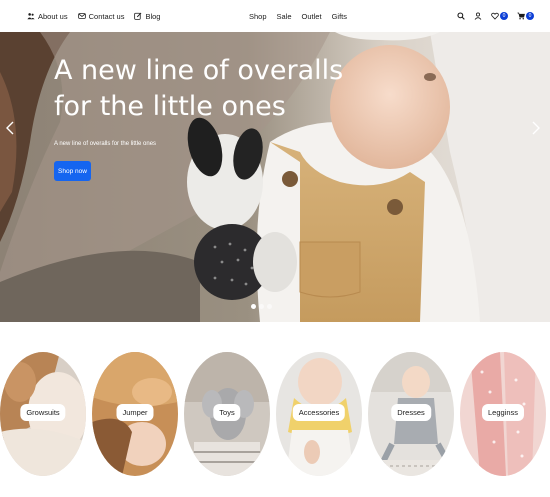  I want to click on category-label-legginss: Legginss, so click(503, 412).